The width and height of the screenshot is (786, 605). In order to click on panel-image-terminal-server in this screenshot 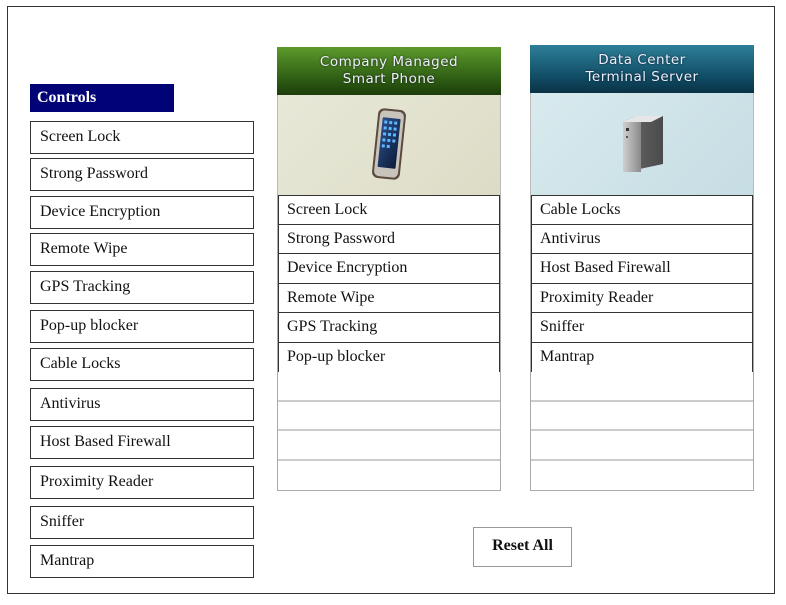, I will do `click(642, 144)`.